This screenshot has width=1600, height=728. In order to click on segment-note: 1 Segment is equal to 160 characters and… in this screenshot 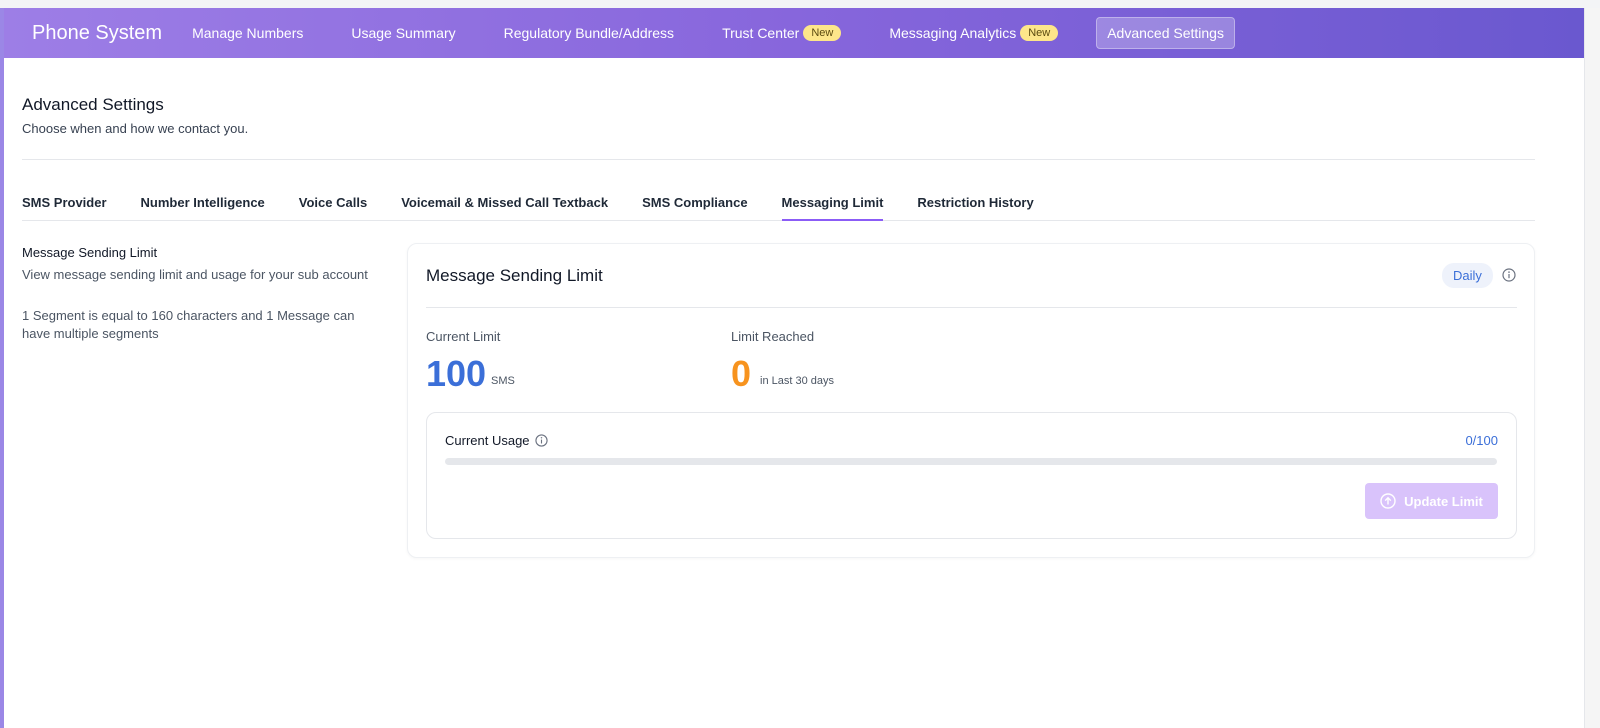, I will do `click(188, 324)`.